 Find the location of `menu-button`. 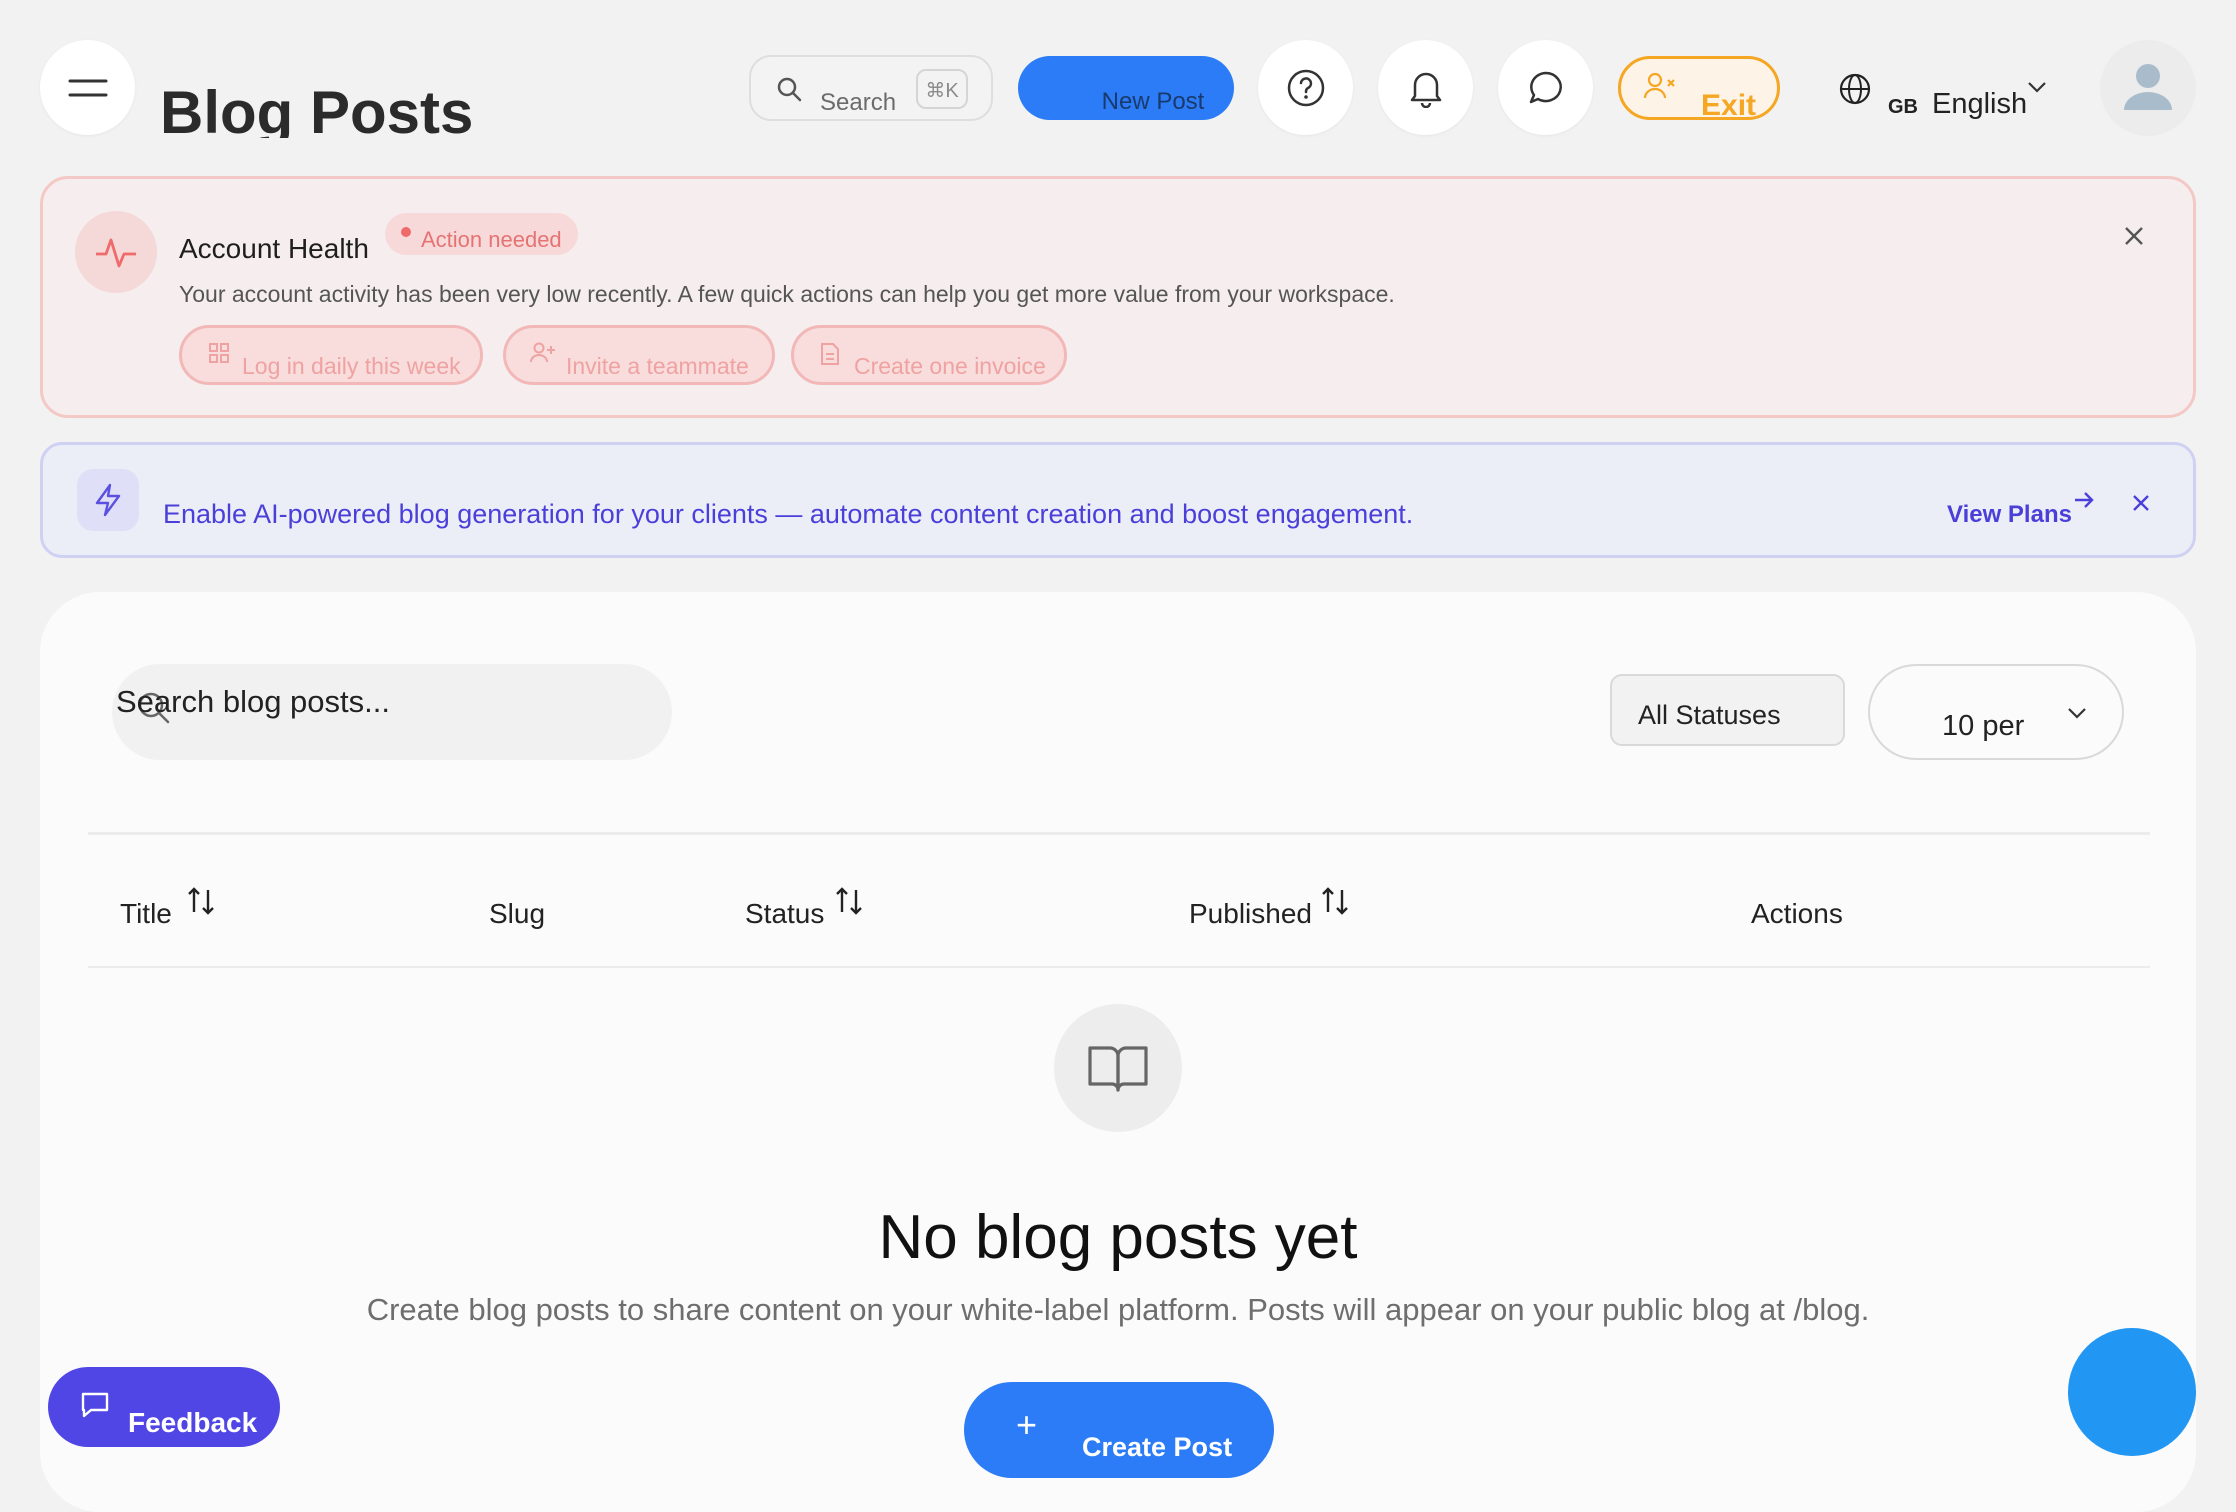

menu-button is located at coordinates (87, 87).